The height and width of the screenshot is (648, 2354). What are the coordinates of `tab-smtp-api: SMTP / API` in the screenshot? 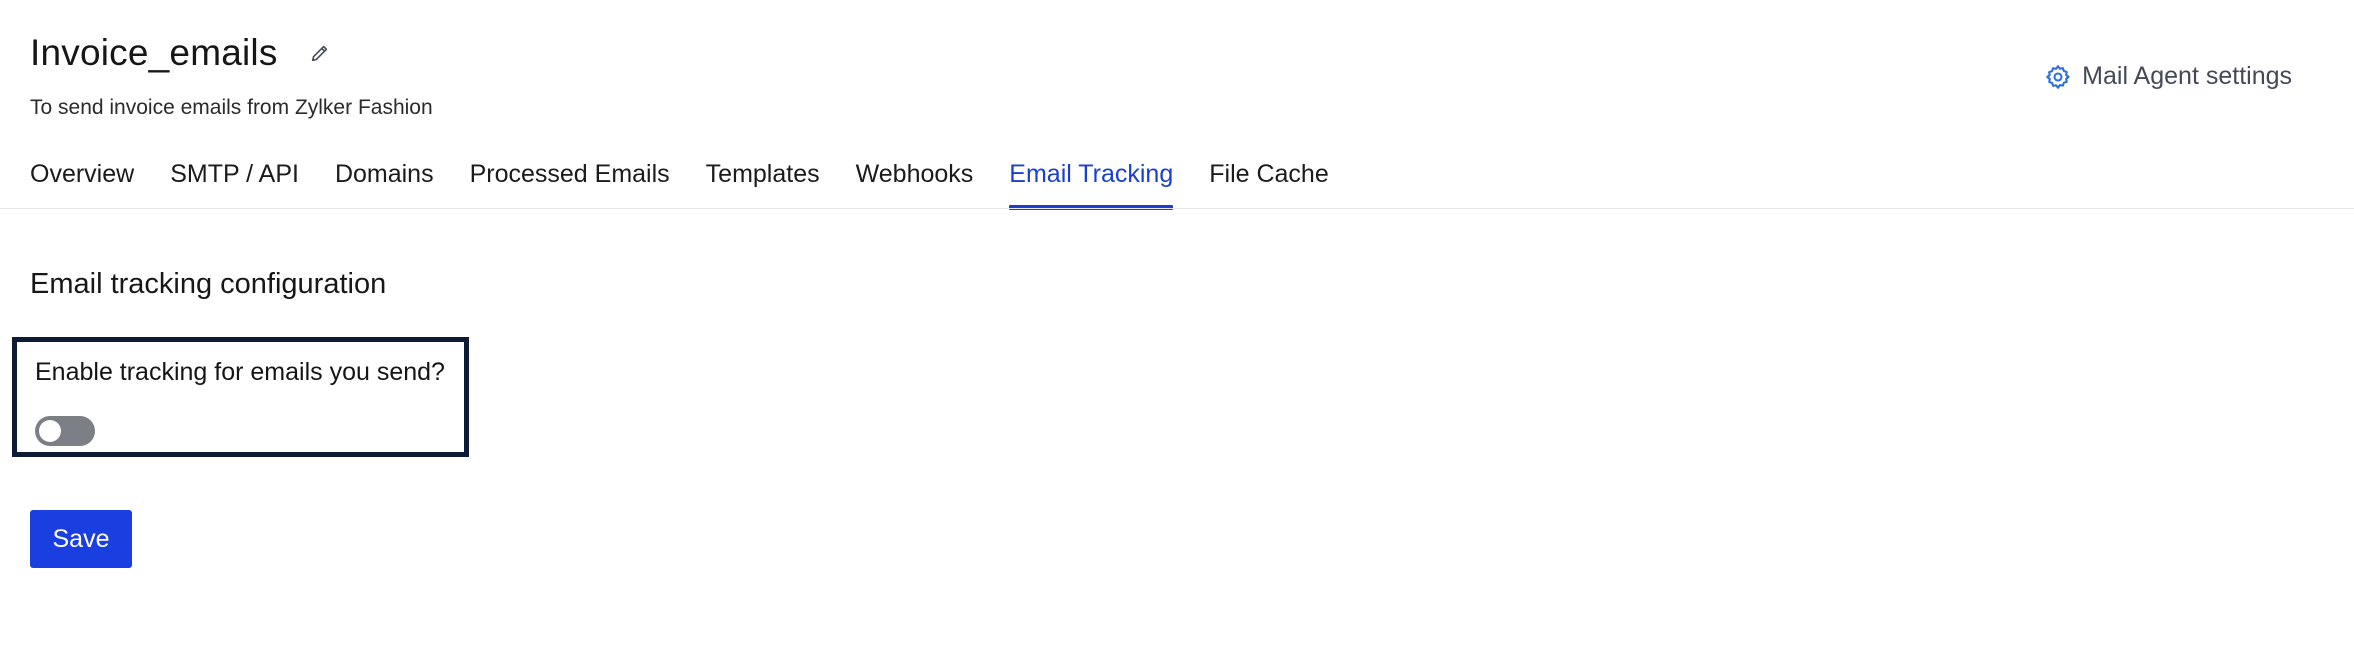 It's located at (234, 185).